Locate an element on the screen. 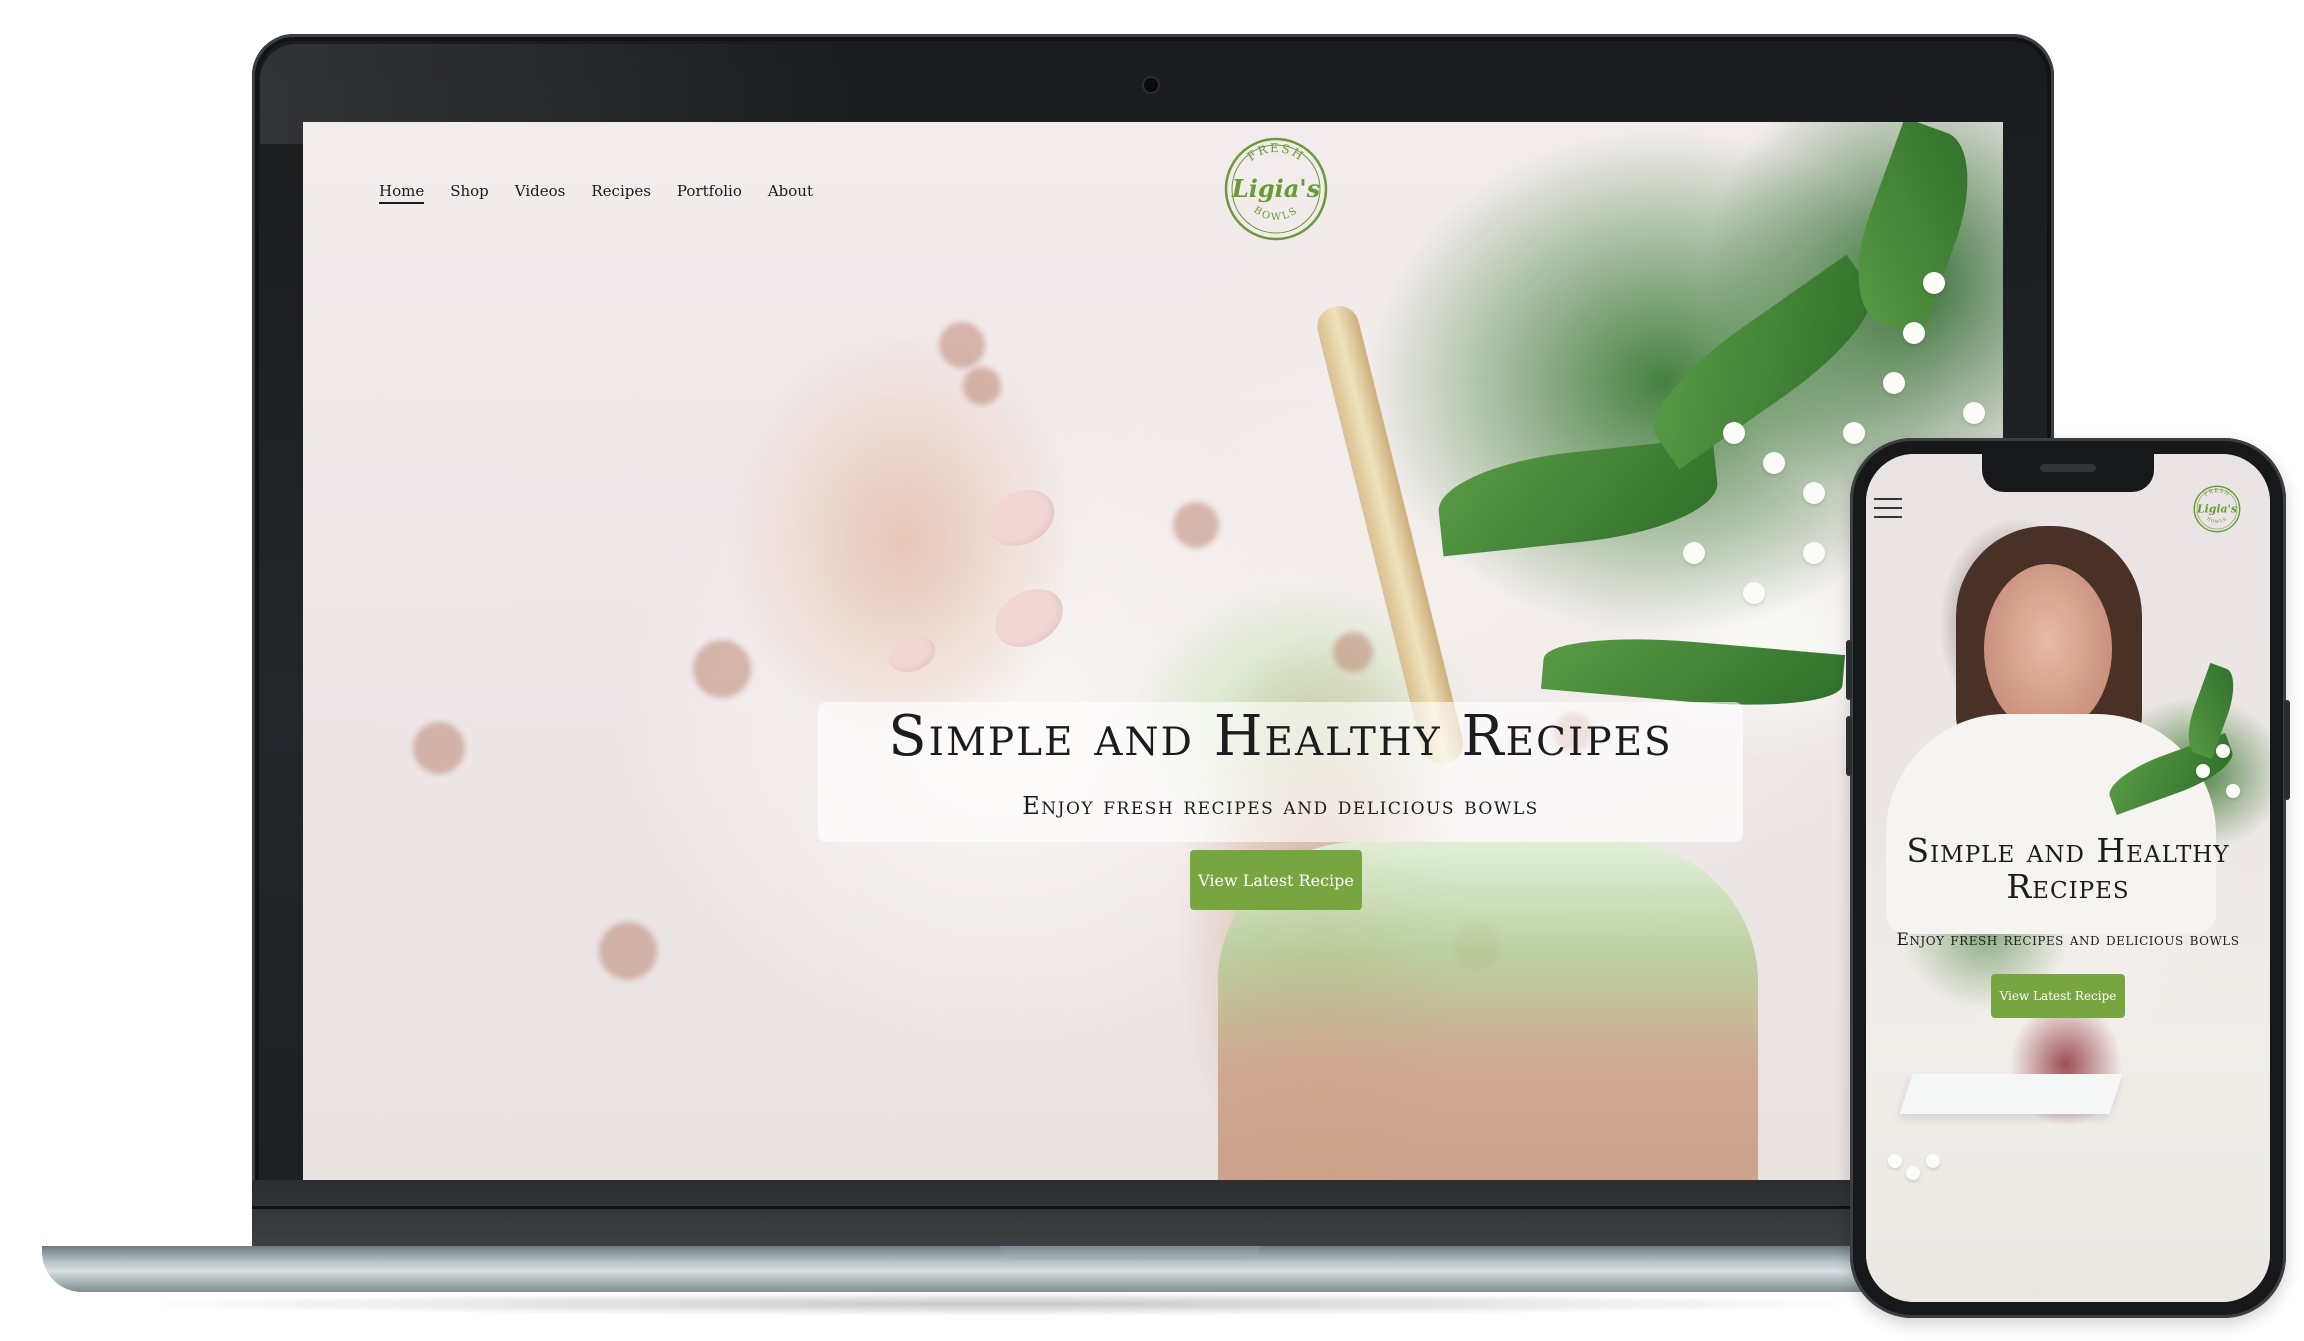  nav-item-recipes: Recipes is located at coordinates (621, 193).